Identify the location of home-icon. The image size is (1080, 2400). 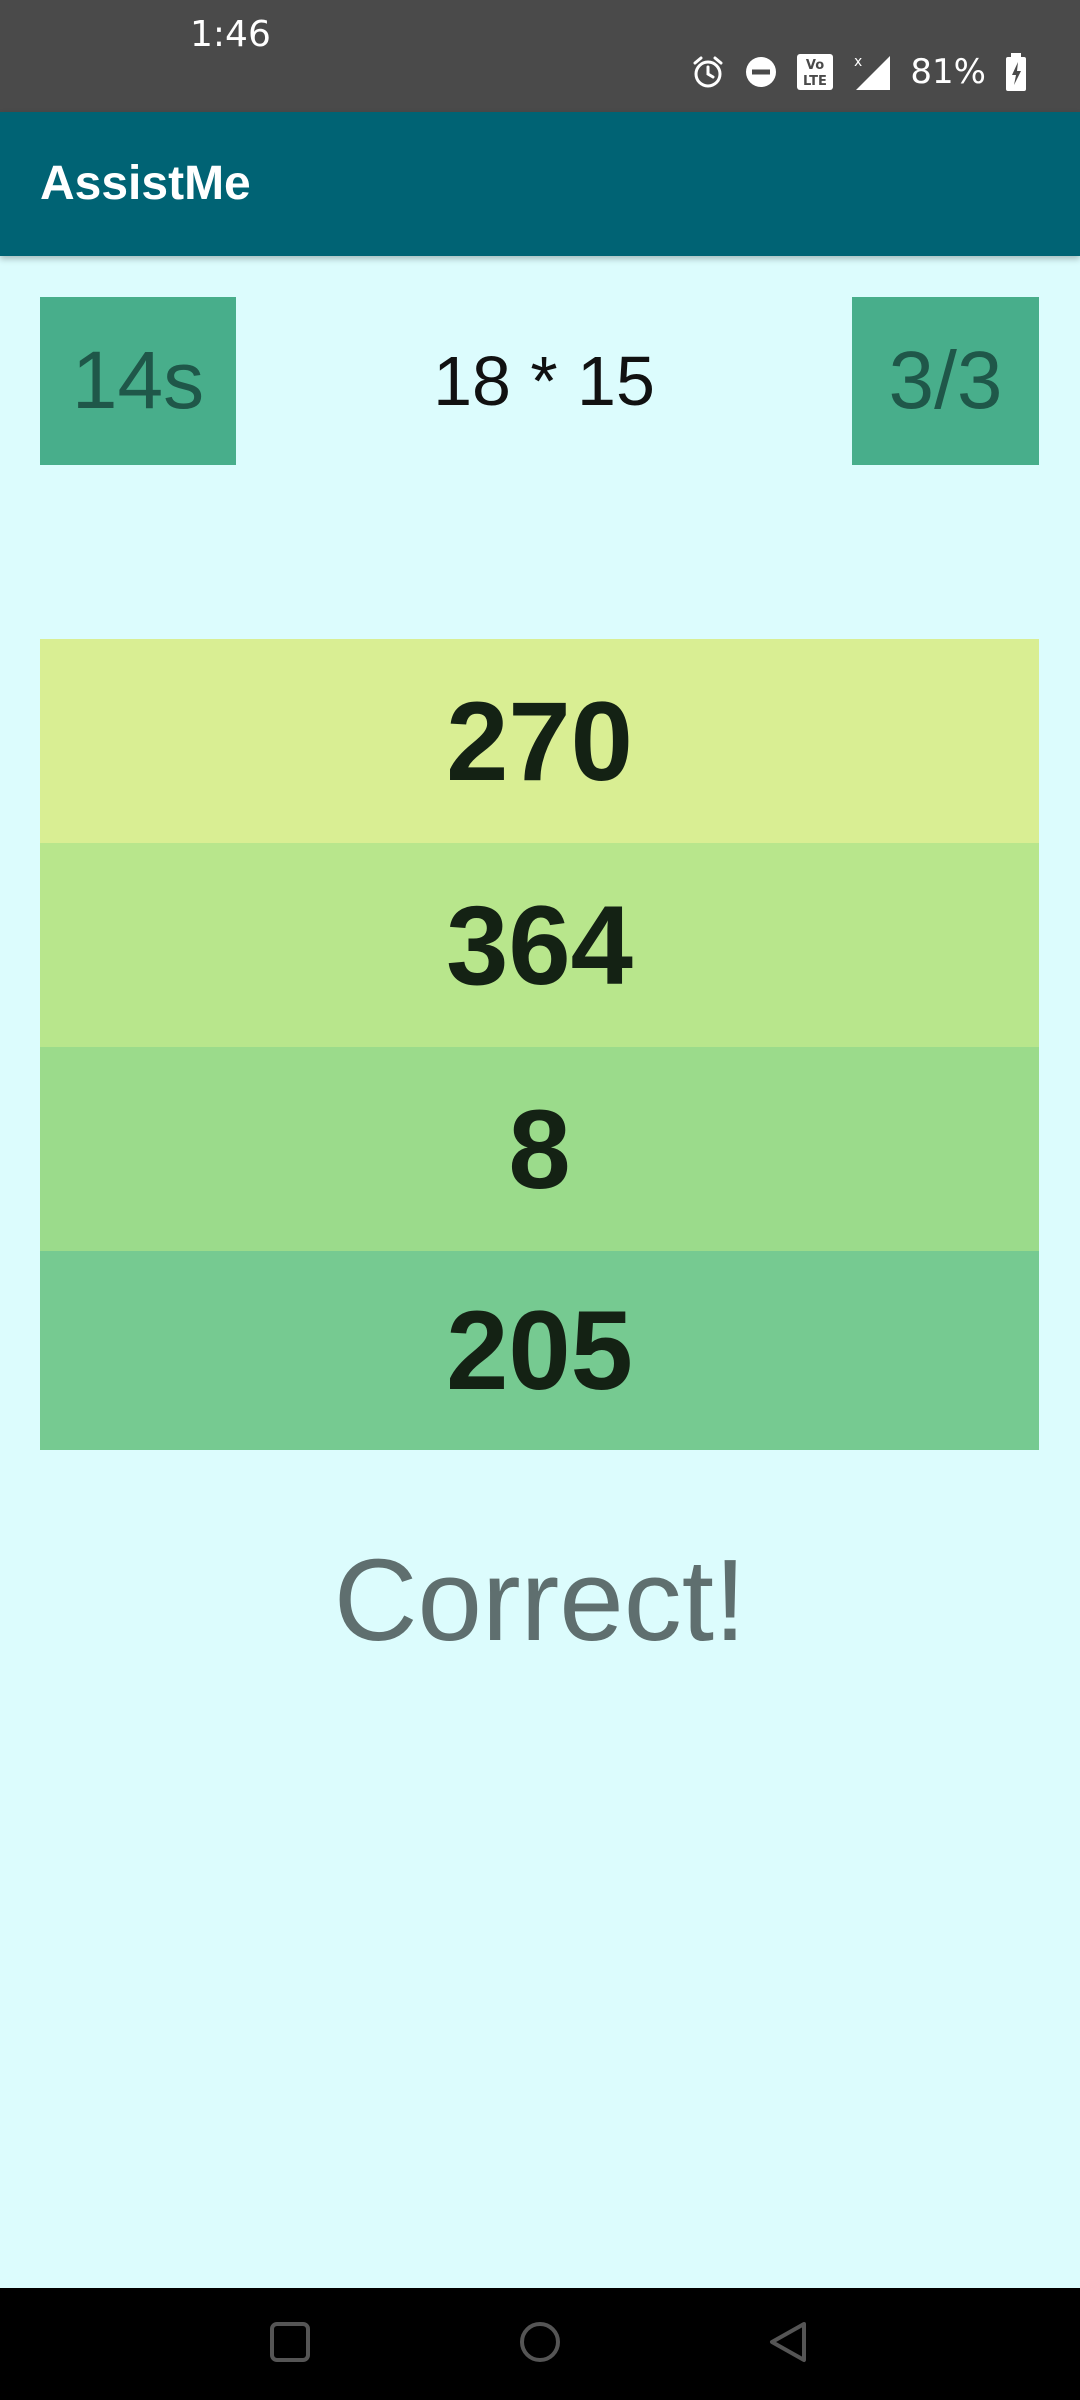
(540, 2344).